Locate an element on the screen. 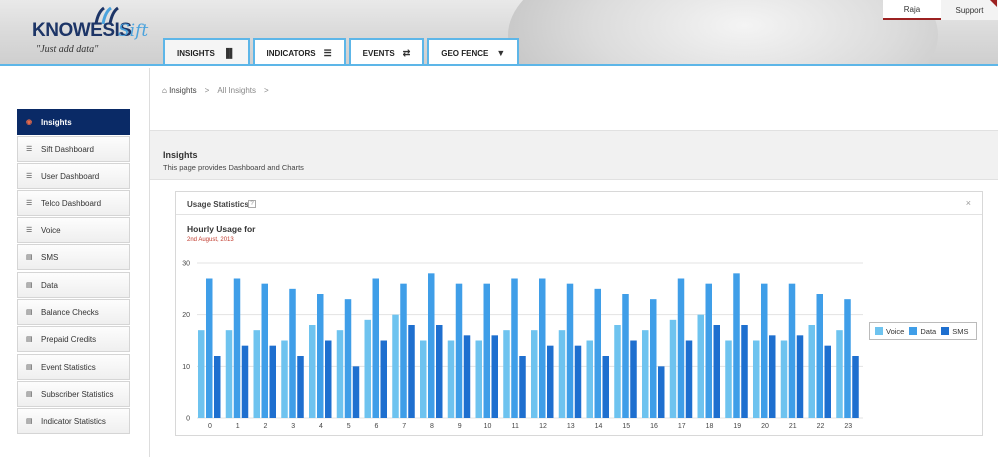  sidebar-item-balance-checks: ▤ Balance Checks is located at coordinates (73, 312).